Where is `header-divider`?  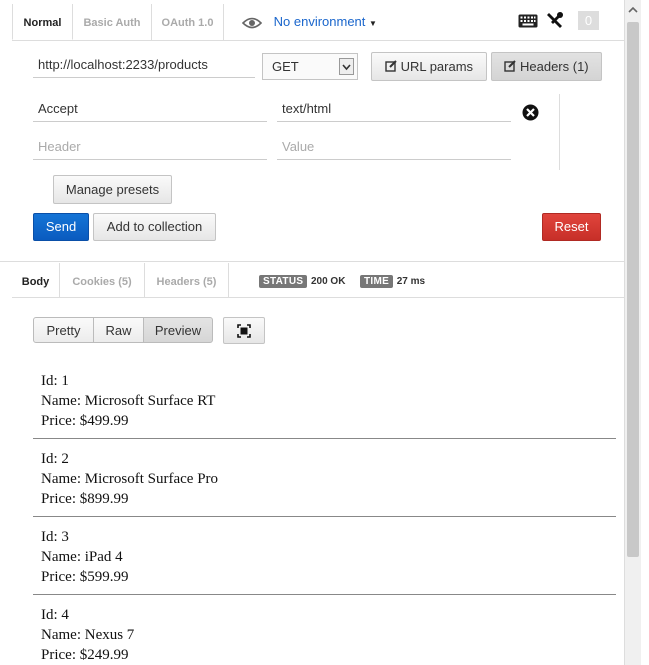 header-divider is located at coordinates (559, 132).